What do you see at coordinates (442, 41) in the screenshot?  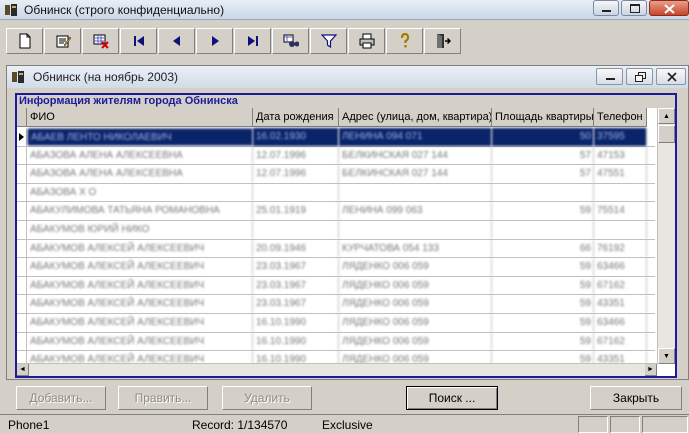 I see `exit-button` at bounding box center [442, 41].